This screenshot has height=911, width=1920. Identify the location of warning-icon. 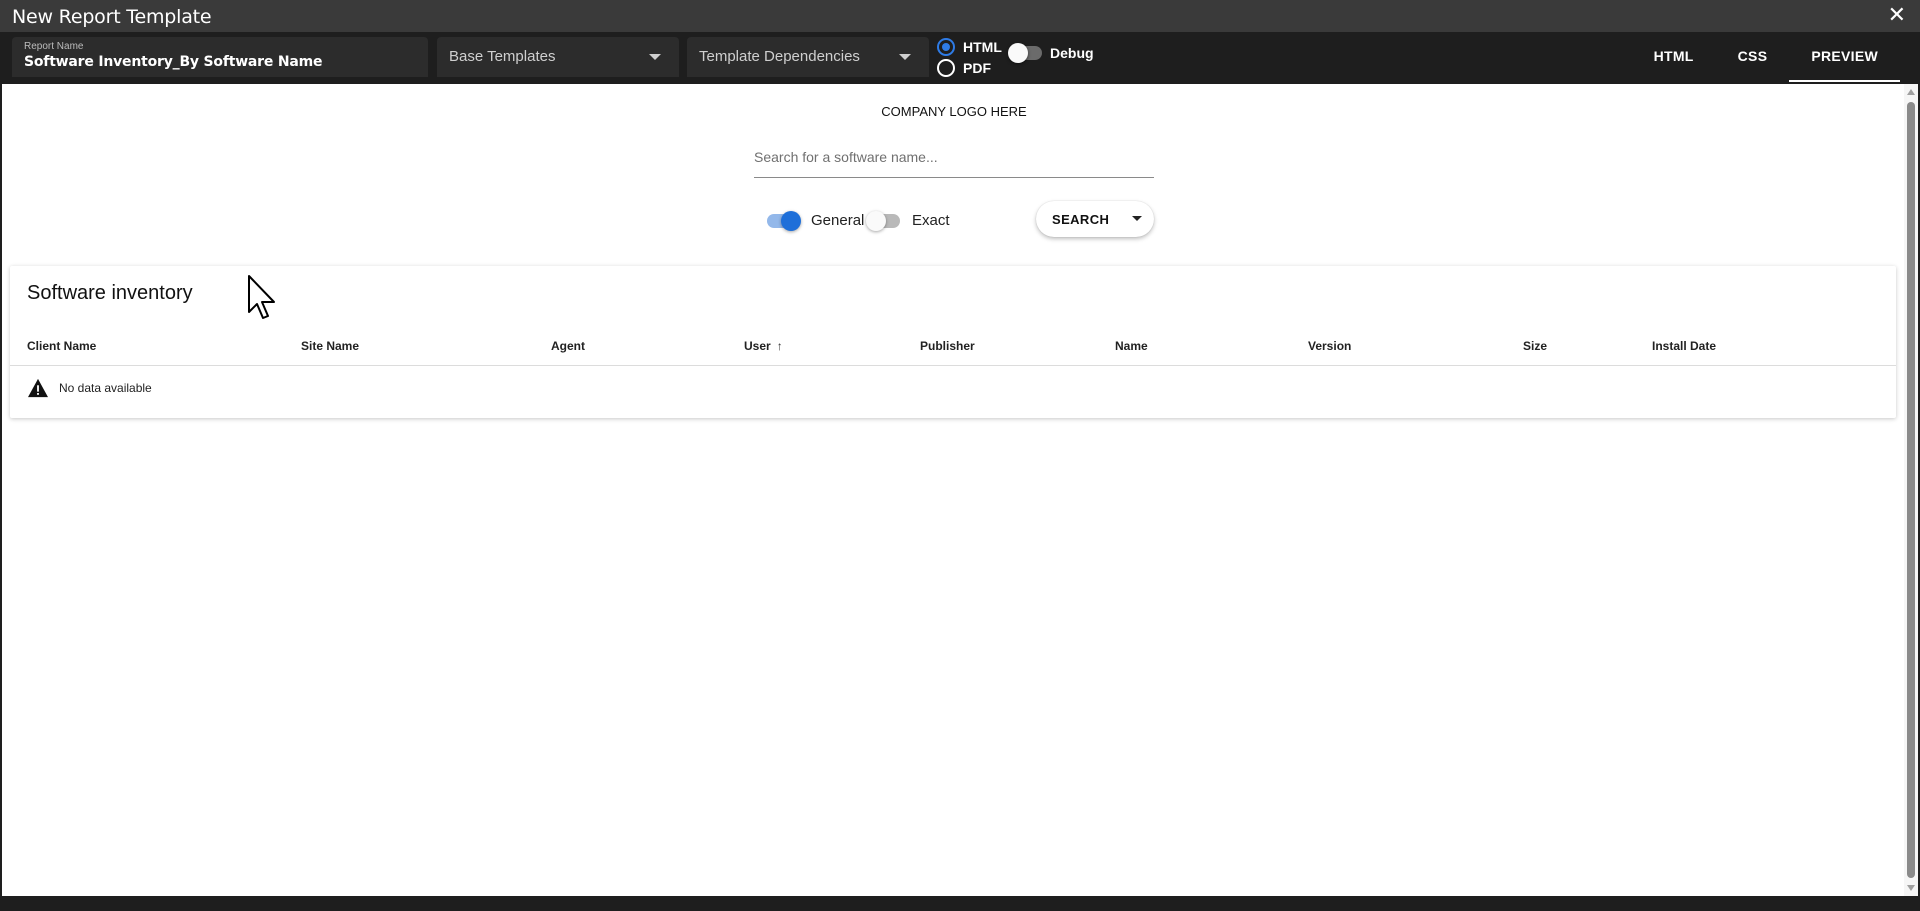
(38, 388).